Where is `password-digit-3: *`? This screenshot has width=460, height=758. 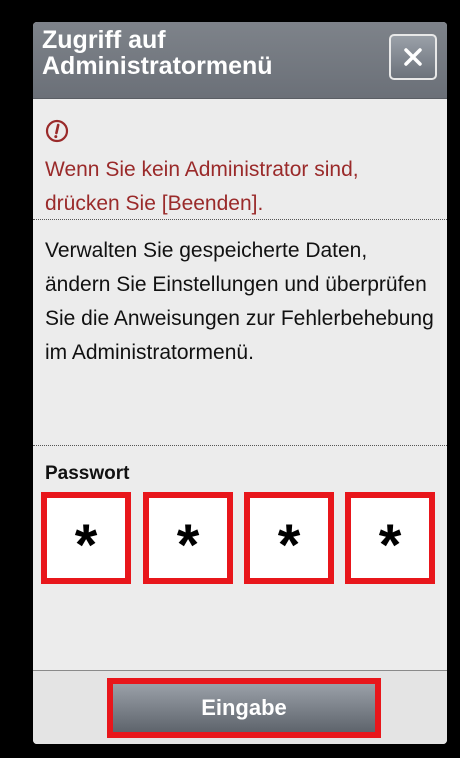 password-digit-3: * is located at coordinates (289, 538).